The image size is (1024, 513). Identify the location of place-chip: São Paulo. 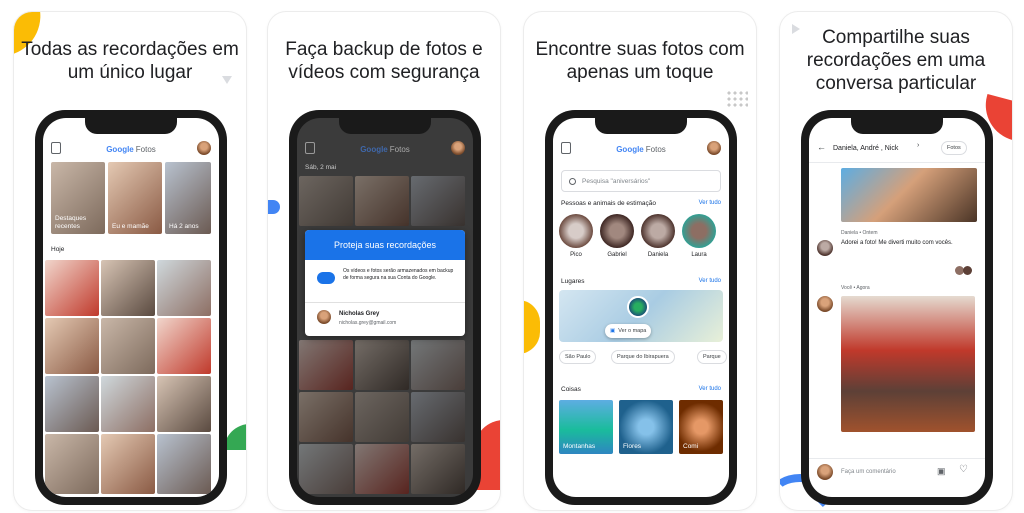
(578, 357).